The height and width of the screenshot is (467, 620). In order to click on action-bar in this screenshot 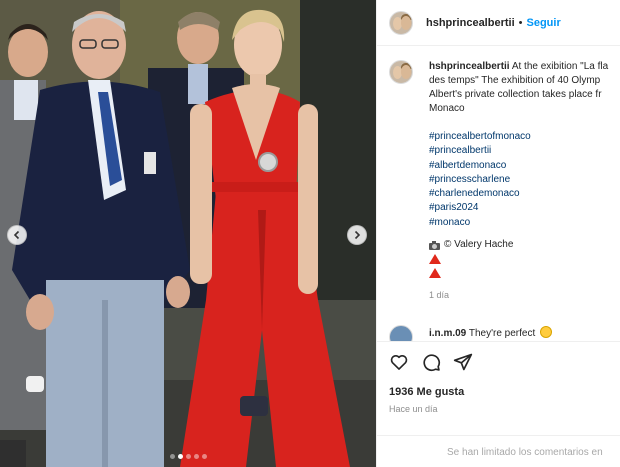, I will do `click(431, 362)`.